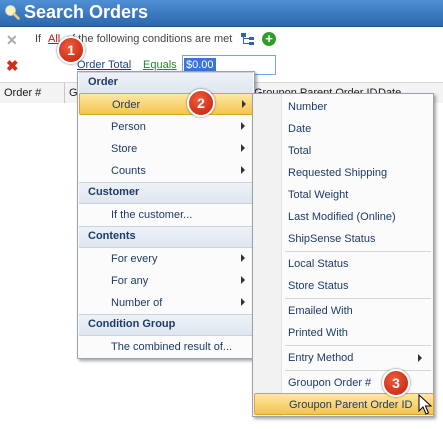 This screenshot has height=429, width=443. What do you see at coordinates (269, 39) in the screenshot?
I see `add-condition-icon: +` at bounding box center [269, 39].